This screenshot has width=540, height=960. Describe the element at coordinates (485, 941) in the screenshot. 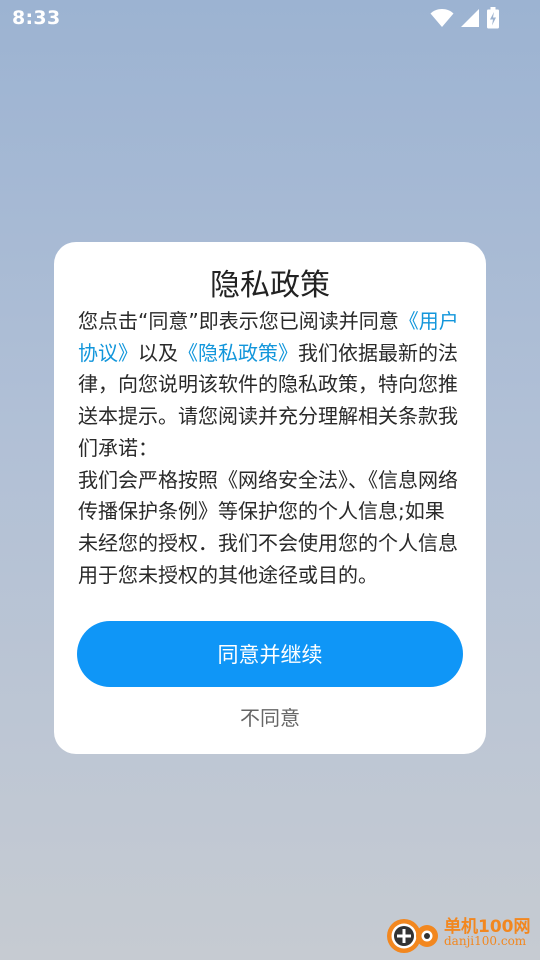

I see `watermark-site-url: danji100.com` at that location.